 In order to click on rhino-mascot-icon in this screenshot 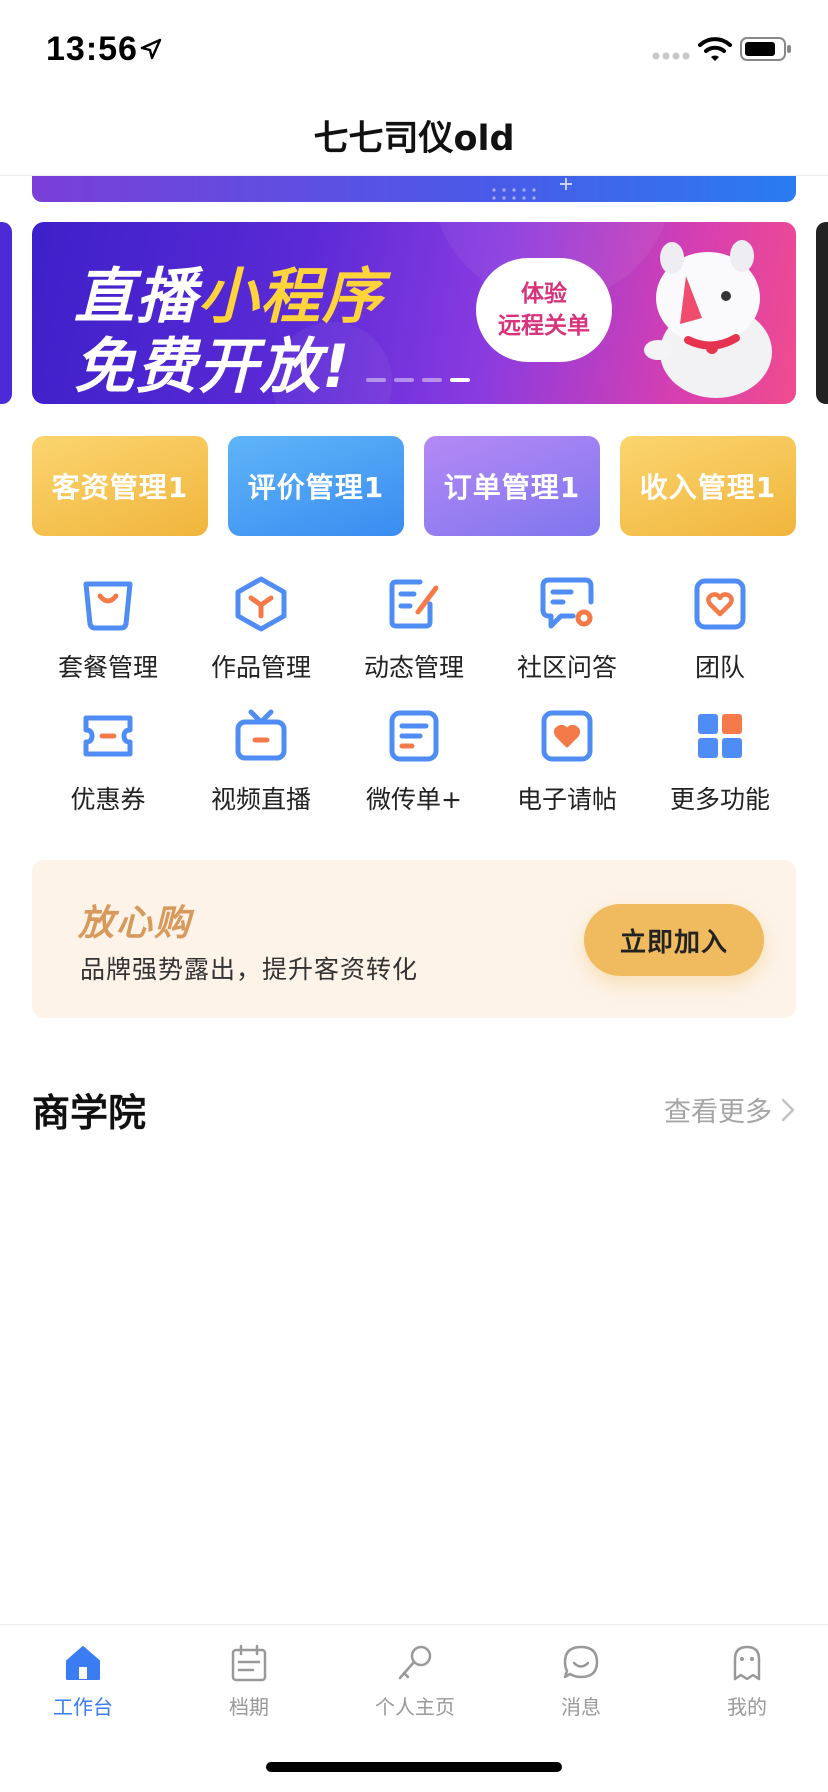, I will do `click(708, 319)`.